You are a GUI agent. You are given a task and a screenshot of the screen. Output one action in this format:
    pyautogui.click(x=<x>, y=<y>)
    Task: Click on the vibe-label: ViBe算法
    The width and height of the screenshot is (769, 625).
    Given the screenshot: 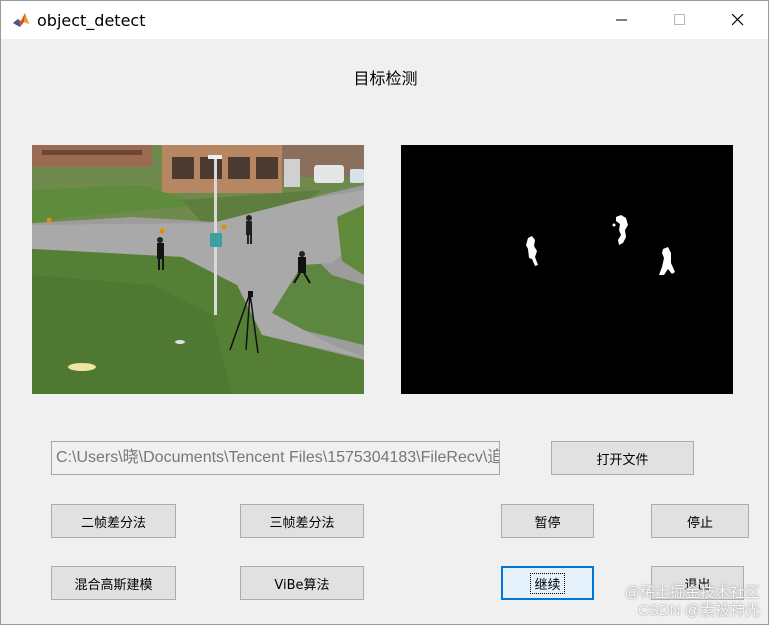 What is the action you would take?
    pyautogui.click(x=302, y=585)
    